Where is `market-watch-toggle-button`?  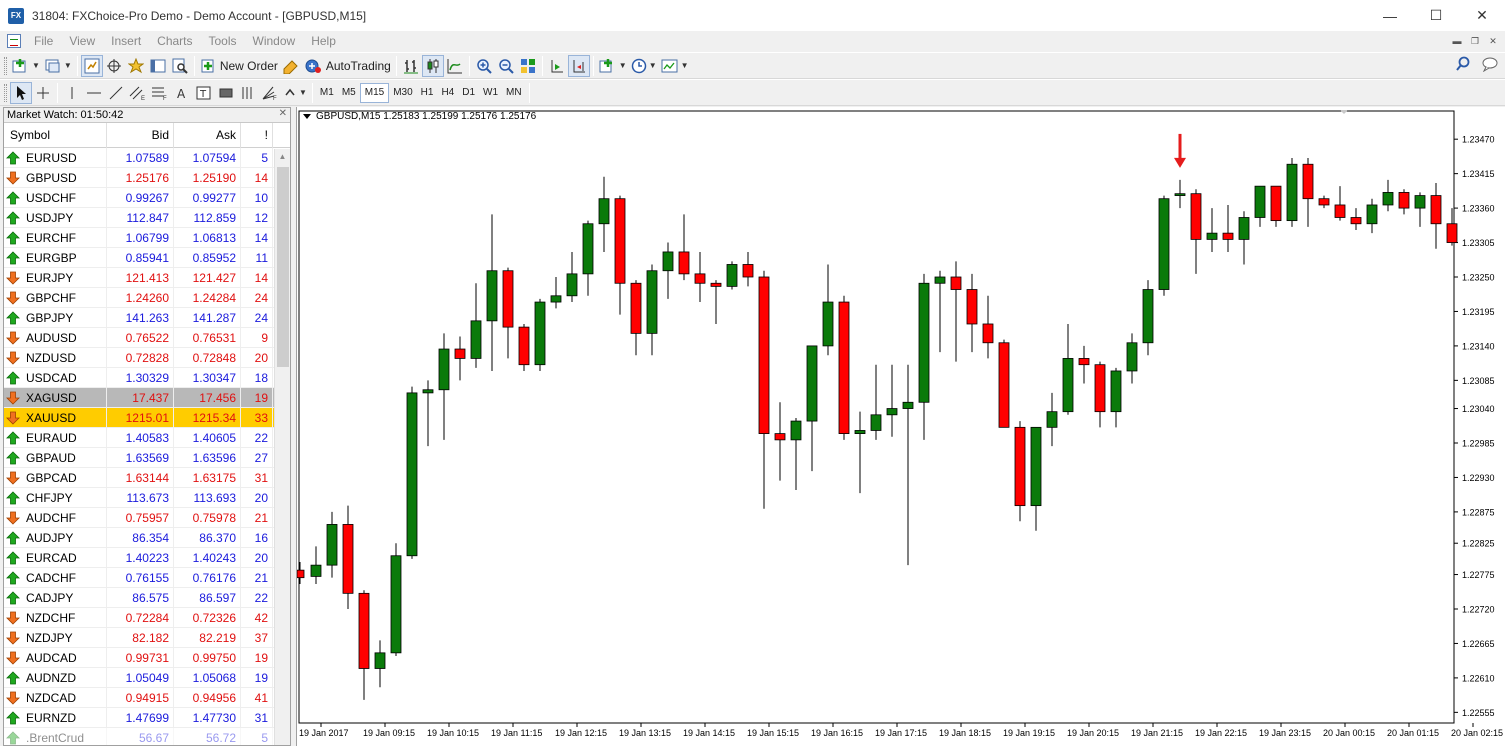 market-watch-toggle-button is located at coordinates (91, 65).